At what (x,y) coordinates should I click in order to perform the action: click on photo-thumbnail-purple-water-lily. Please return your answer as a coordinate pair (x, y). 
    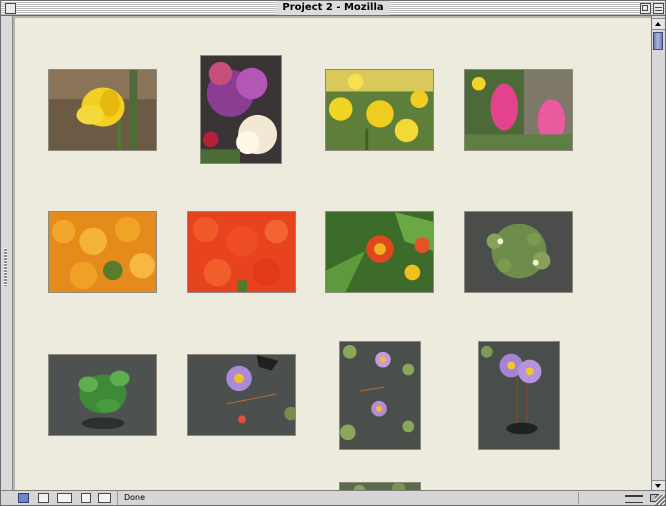
    Looking at the image, I should click on (241, 395).